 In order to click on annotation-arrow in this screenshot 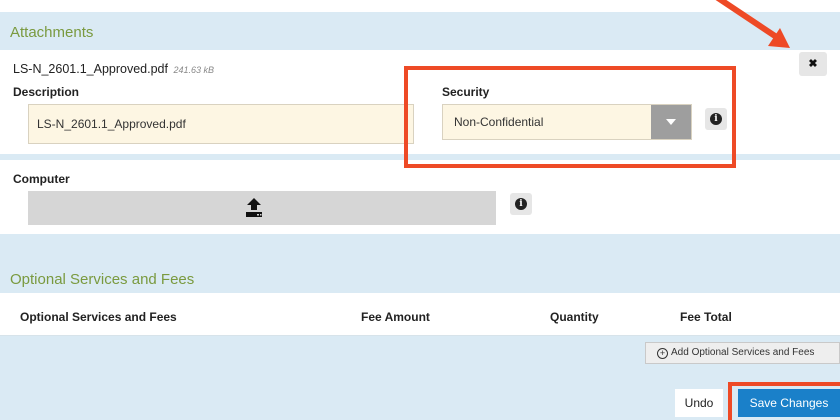, I will do `click(752, 24)`.